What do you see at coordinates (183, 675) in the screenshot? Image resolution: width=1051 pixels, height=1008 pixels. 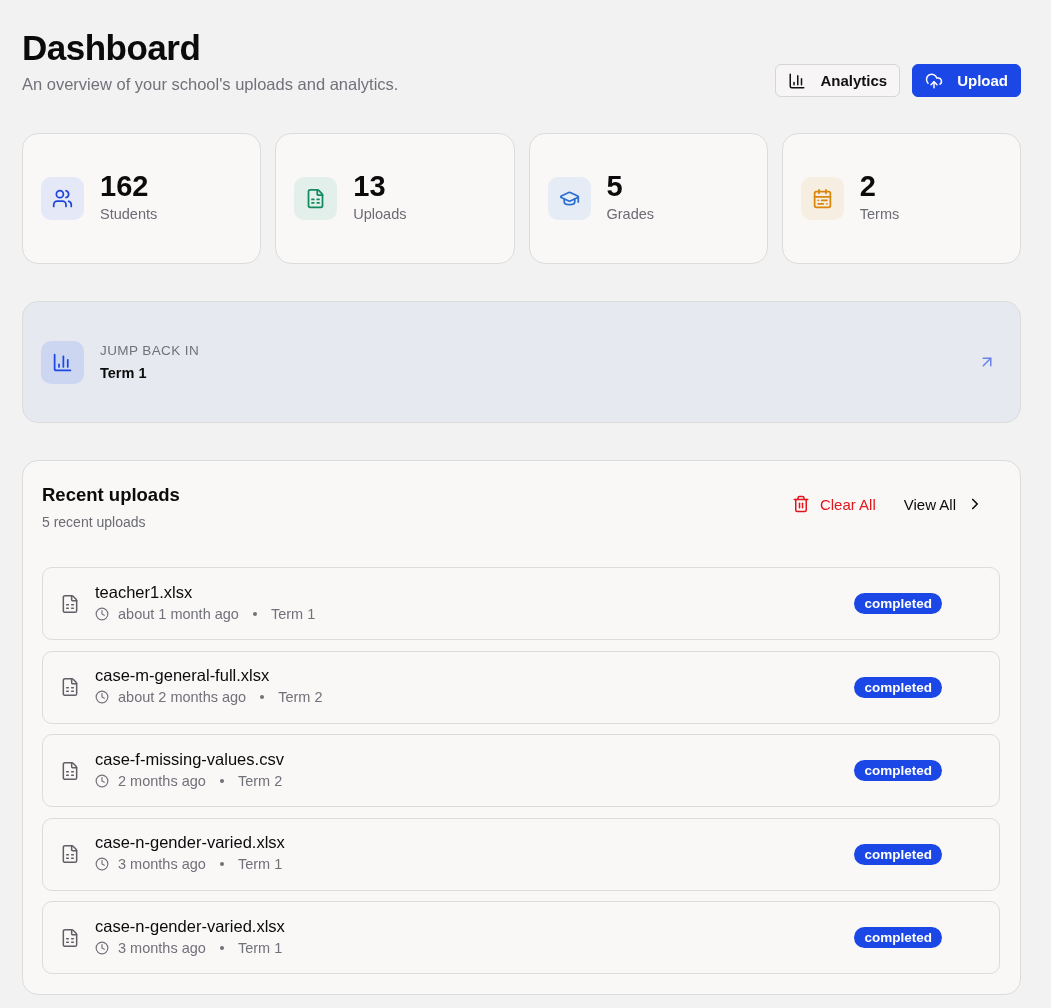 I see `file-name: case-m-general-full.xlsx` at bounding box center [183, 675].